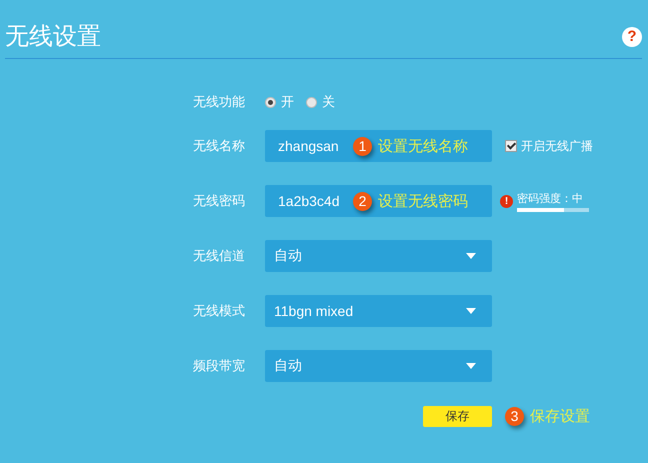  I want to click on option-label: 开, so click(287, 102).